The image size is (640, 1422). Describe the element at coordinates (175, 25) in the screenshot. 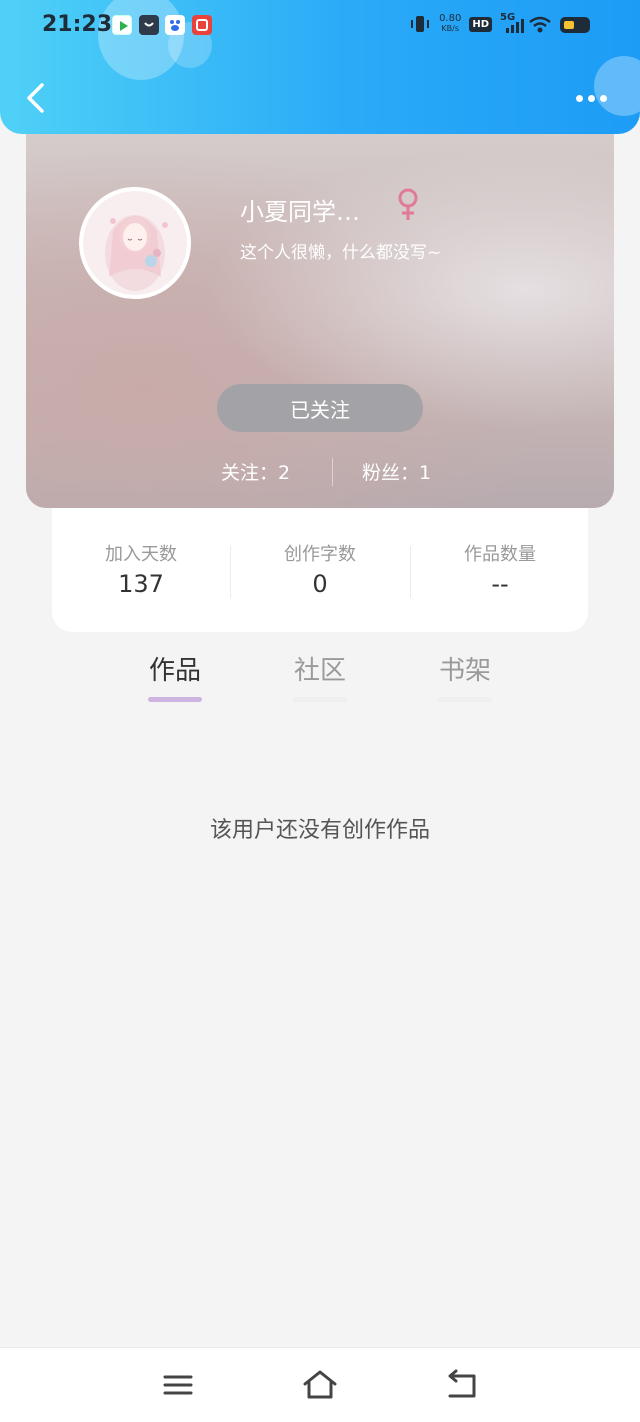

I see `baidu-app-icon` at that location.